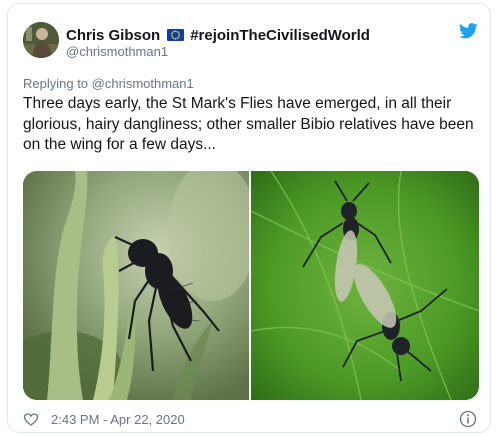  I want to click on tweet-timestamp: 2:43 PM - Apr 22, 2020, so click(118, 419).